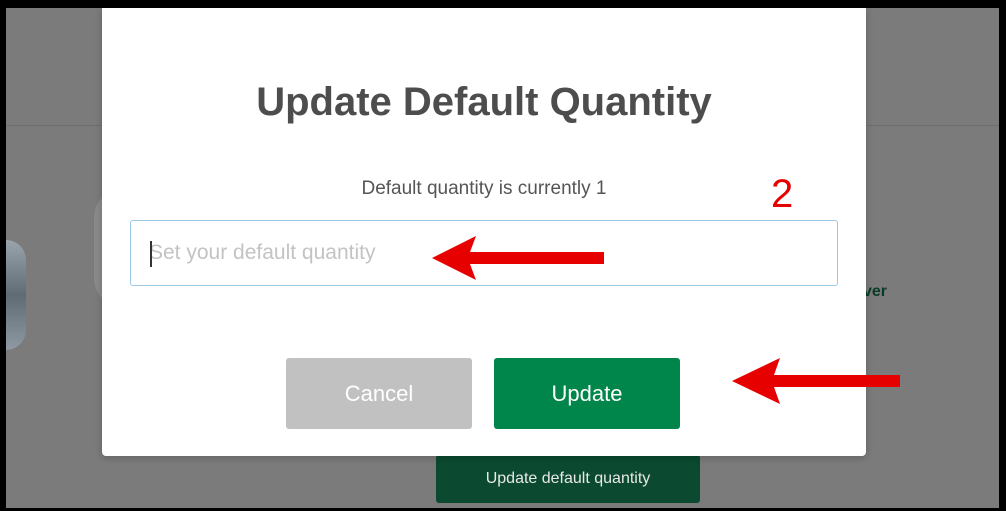 This screenshot has height=511, width=1006. Describe the element at coordinates (379, 393) in the screenshot. I see `cancel-button: Cancel` at that location.